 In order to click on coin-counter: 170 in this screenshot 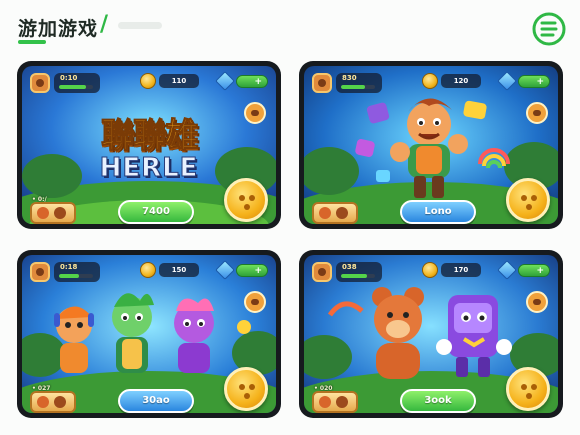, I will do `click(451, 270)`.